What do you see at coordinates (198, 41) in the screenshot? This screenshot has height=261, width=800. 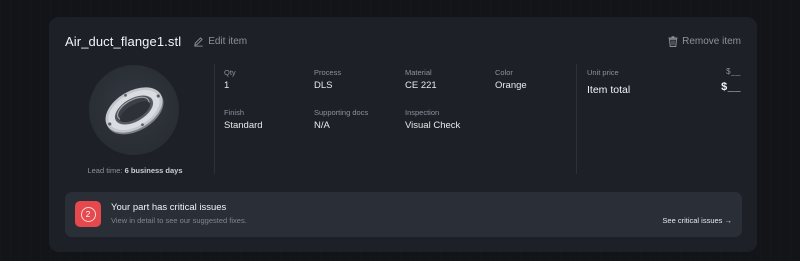 I see `pencil-icon` at bounding box center [198, 41].